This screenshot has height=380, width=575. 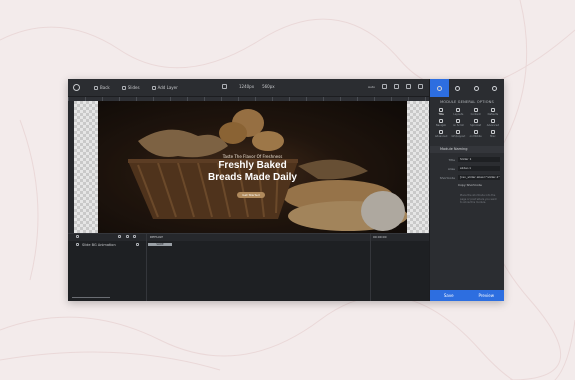 I want to click on panel-title: MODULE GENERAL OPTIONS, so click(x=467, y=102).